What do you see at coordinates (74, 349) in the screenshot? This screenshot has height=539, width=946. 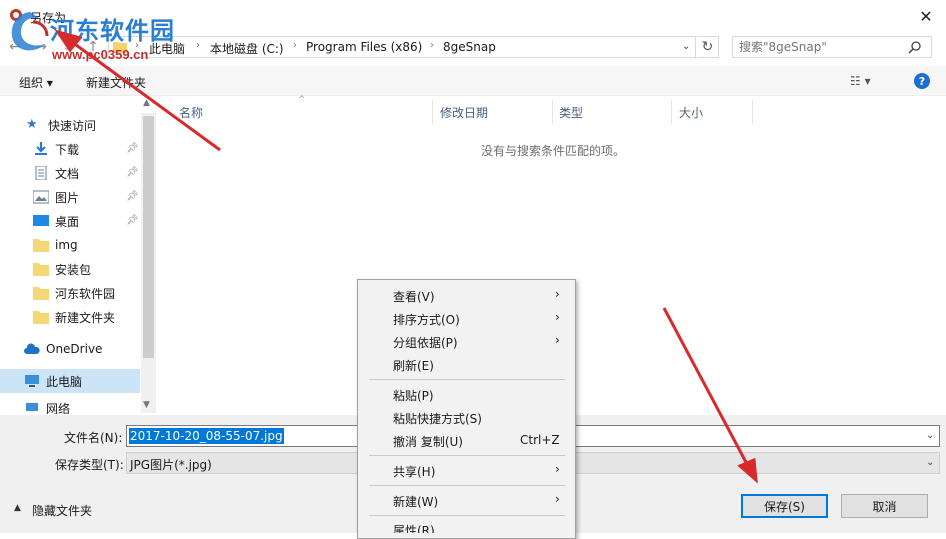 I see `nav-item-label: OneDrive` at bounding box center [74, 349].